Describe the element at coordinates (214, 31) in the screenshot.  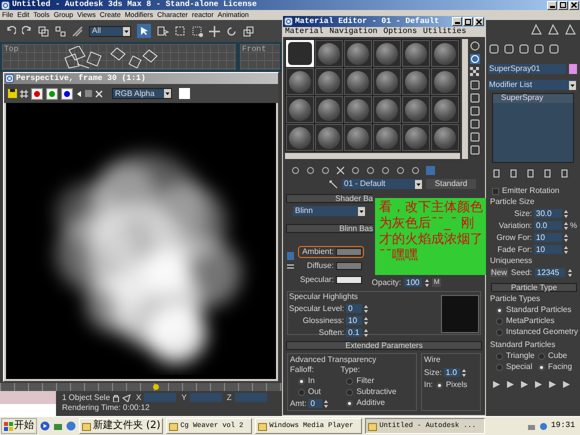
I see `move-icon` at that location.